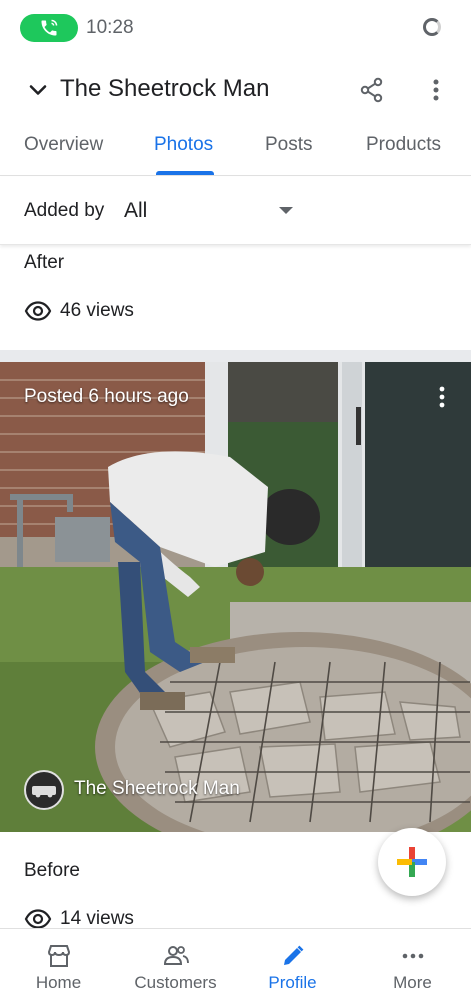  Describe the element at coordinates (38, 90) in the screenshot. I see `chevron-down-icon` at that location.